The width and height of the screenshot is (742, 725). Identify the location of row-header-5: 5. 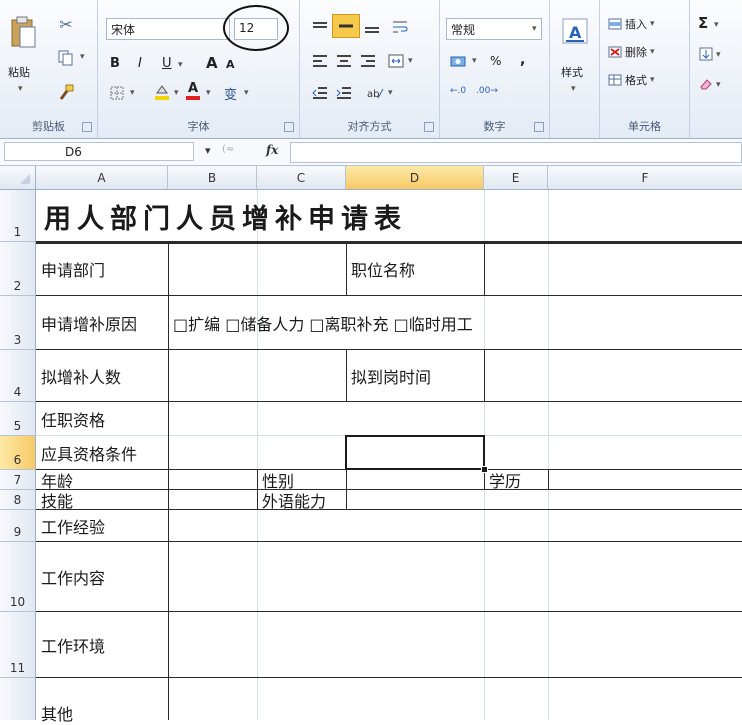
(18, 419).